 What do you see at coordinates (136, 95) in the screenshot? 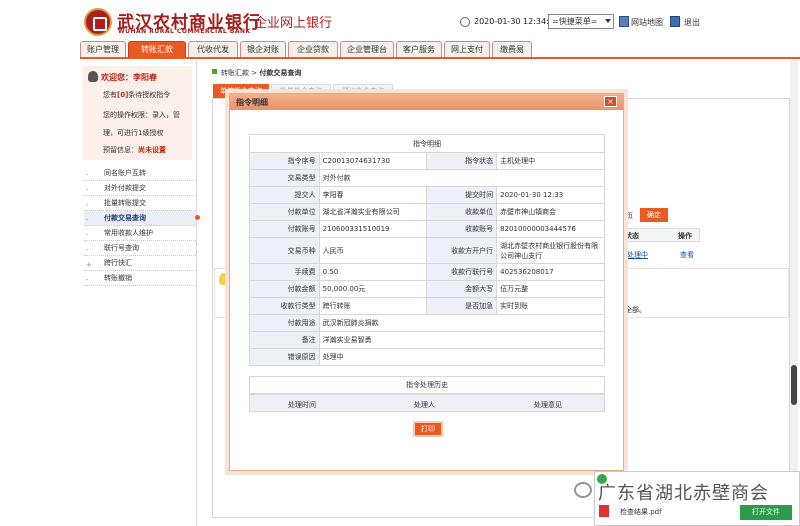
I see `pending-auth-line: 您有[0]条待授权指令` at bounding box center [136, 95].